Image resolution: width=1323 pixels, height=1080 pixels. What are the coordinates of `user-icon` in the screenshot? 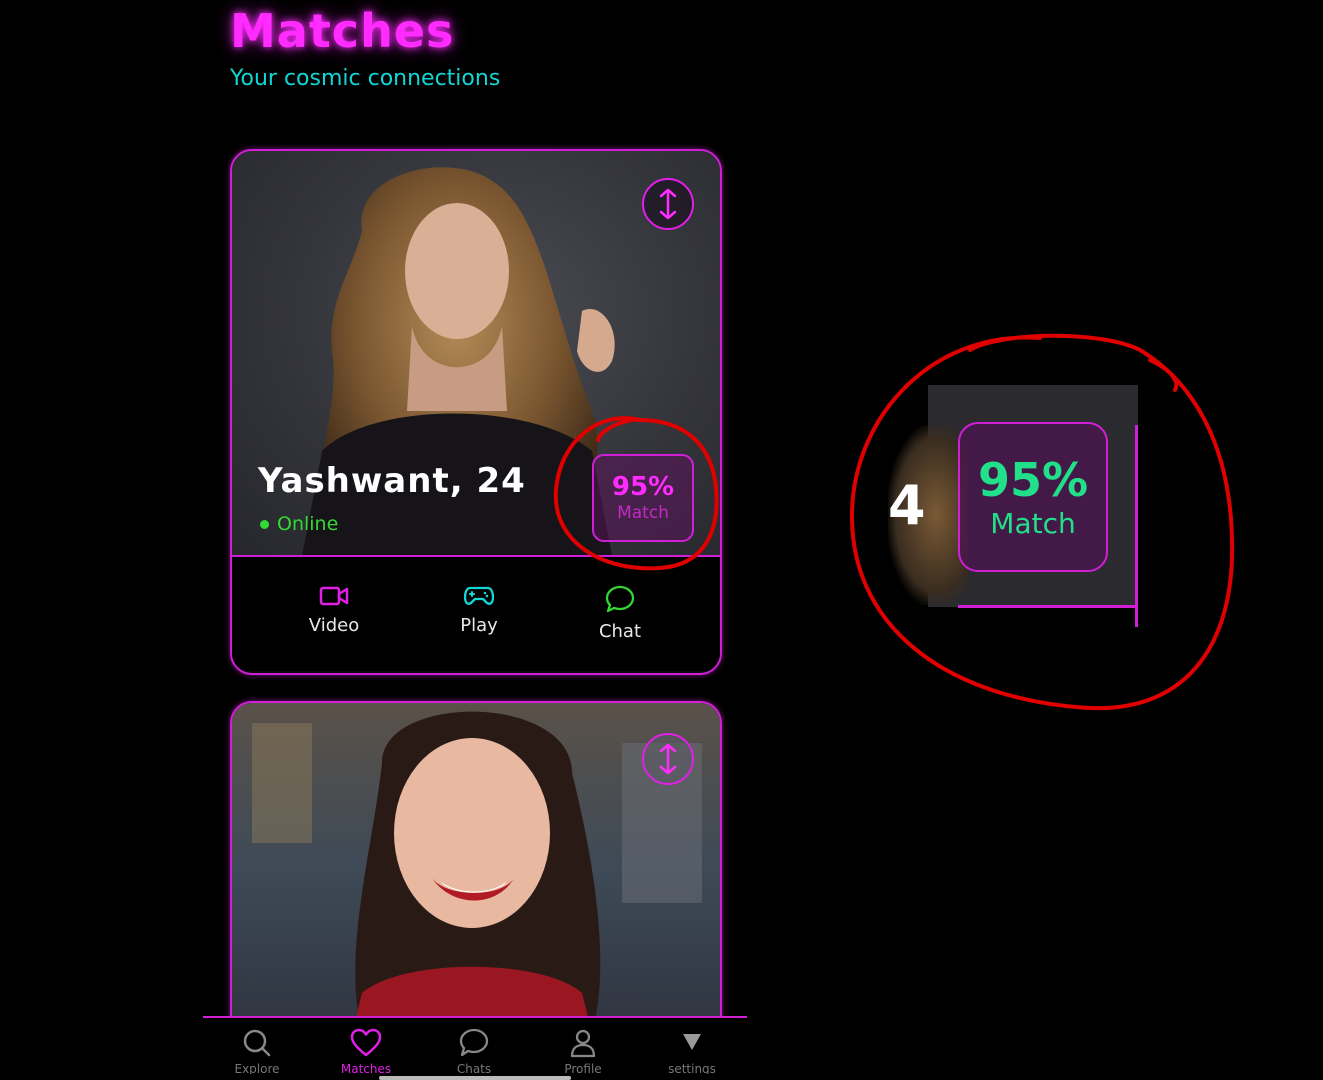 It's located at (583, 1043).